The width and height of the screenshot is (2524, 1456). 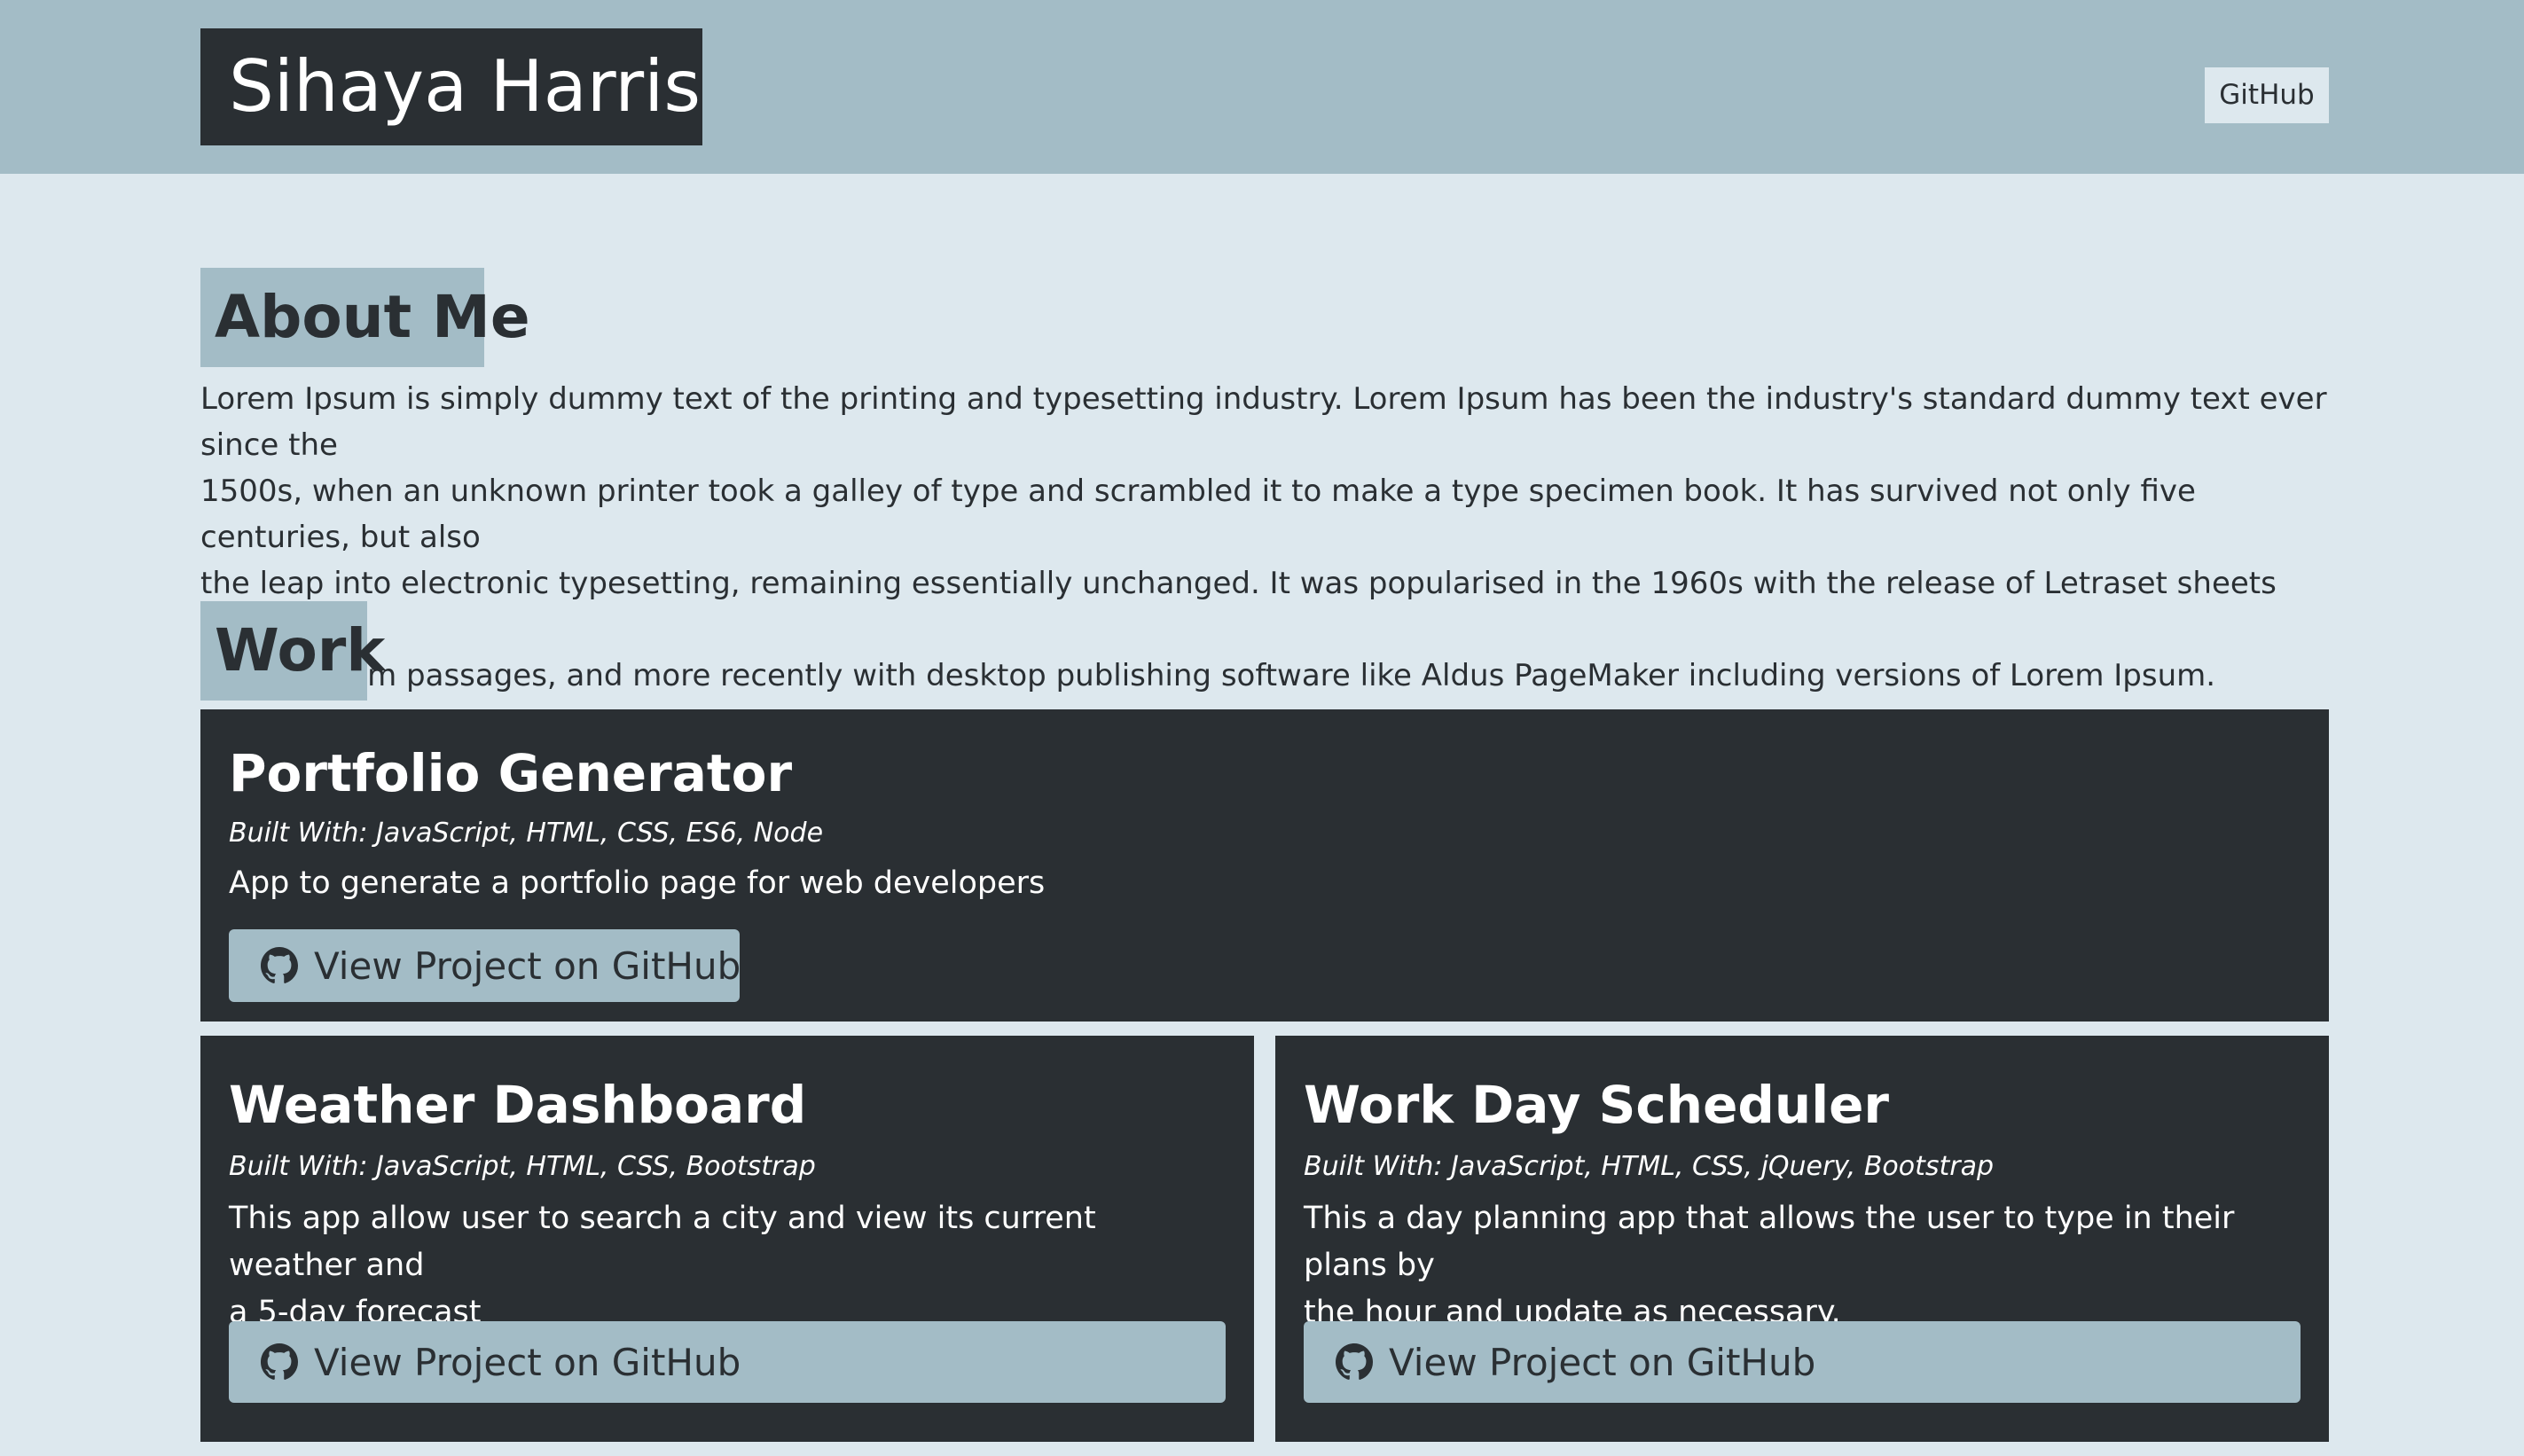 What do you see at coordinates (518, 1105) in the screenshot?
I see `project-title: Weather Dashboard` at bounding box center [518, 1105].